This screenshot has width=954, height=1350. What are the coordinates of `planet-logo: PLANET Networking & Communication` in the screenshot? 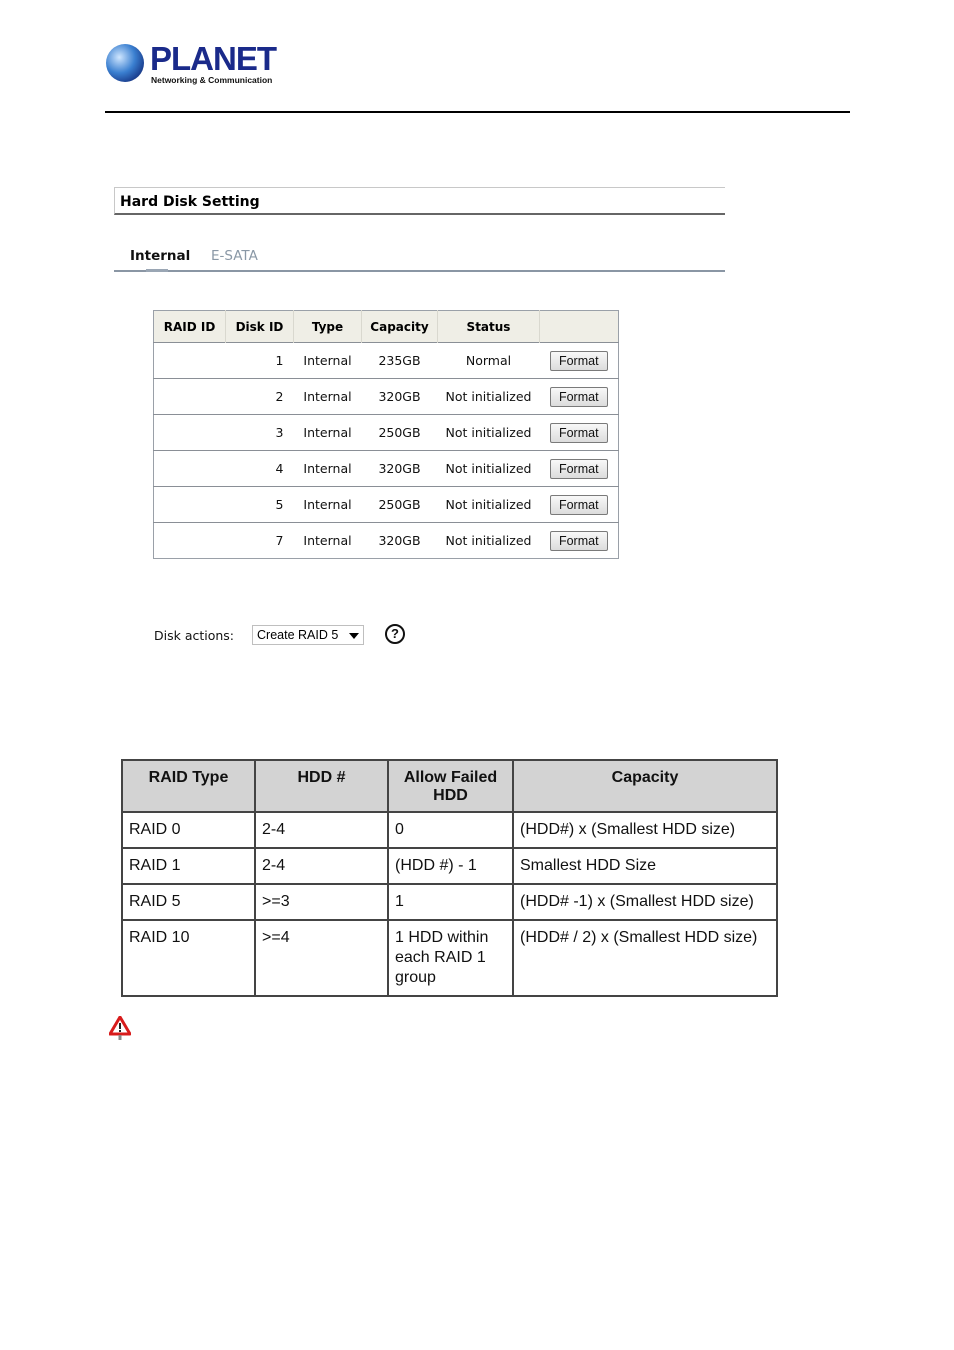 It's located at (191, 64).